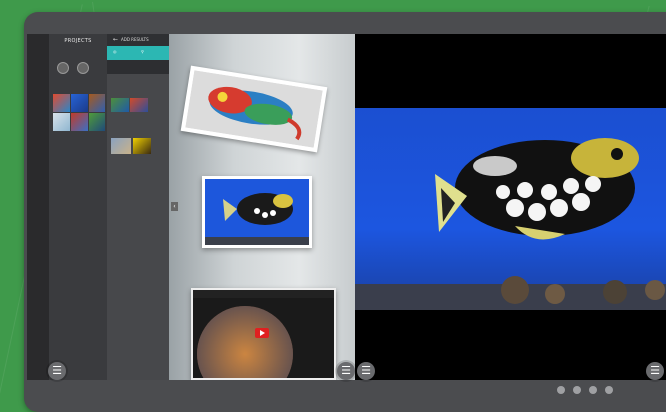 The width and height of the screenshot is (666, 412). I want to click on arrow-left-icon: ←, so click(115, 39).